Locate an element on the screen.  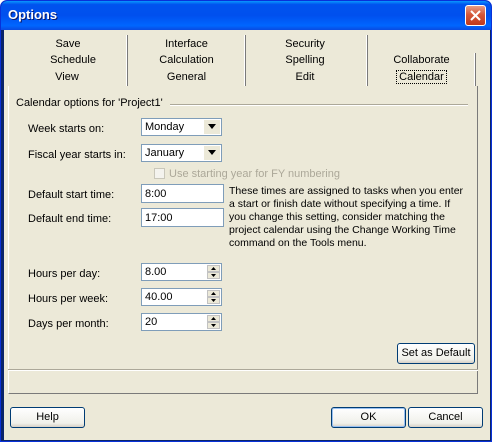
cancel-button: Cancel is located at coordinates (445, 417).